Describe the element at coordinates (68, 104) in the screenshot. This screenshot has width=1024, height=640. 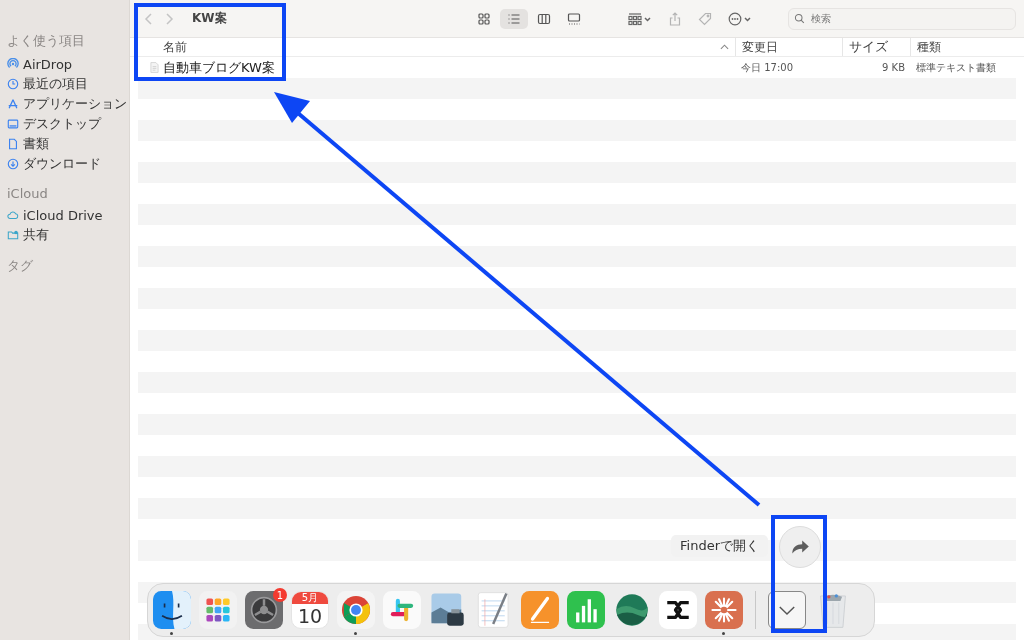
I see `sidebar-item: アプリケーション` at that location.